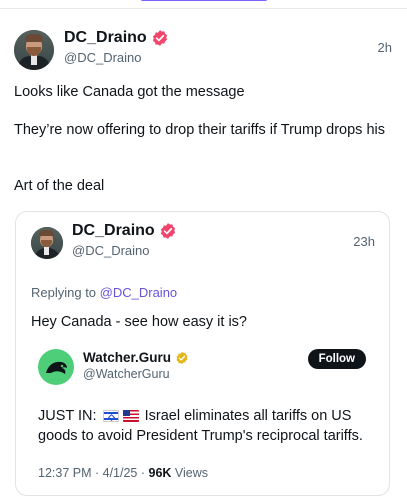 The width and height of the screenshot is (407, 500). Describe the element at coordinates (139, 292) in the screenshot. I see `reply-mention-link: @DC_Draino` at that location.